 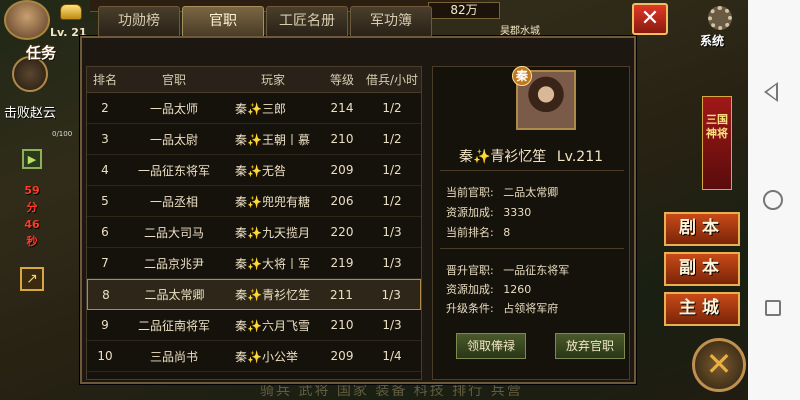 I want to click on resource-bonus-label: 资源加成:, so click(x=470, y=212).